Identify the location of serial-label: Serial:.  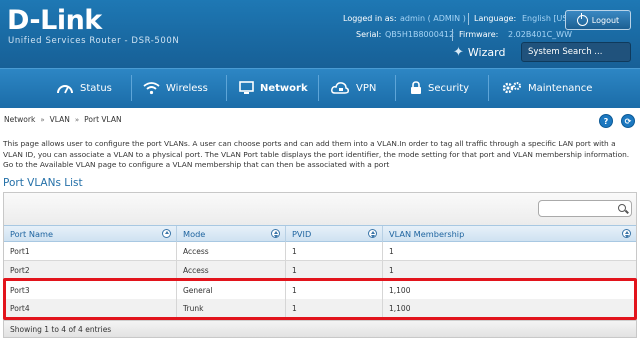
(369, 34).